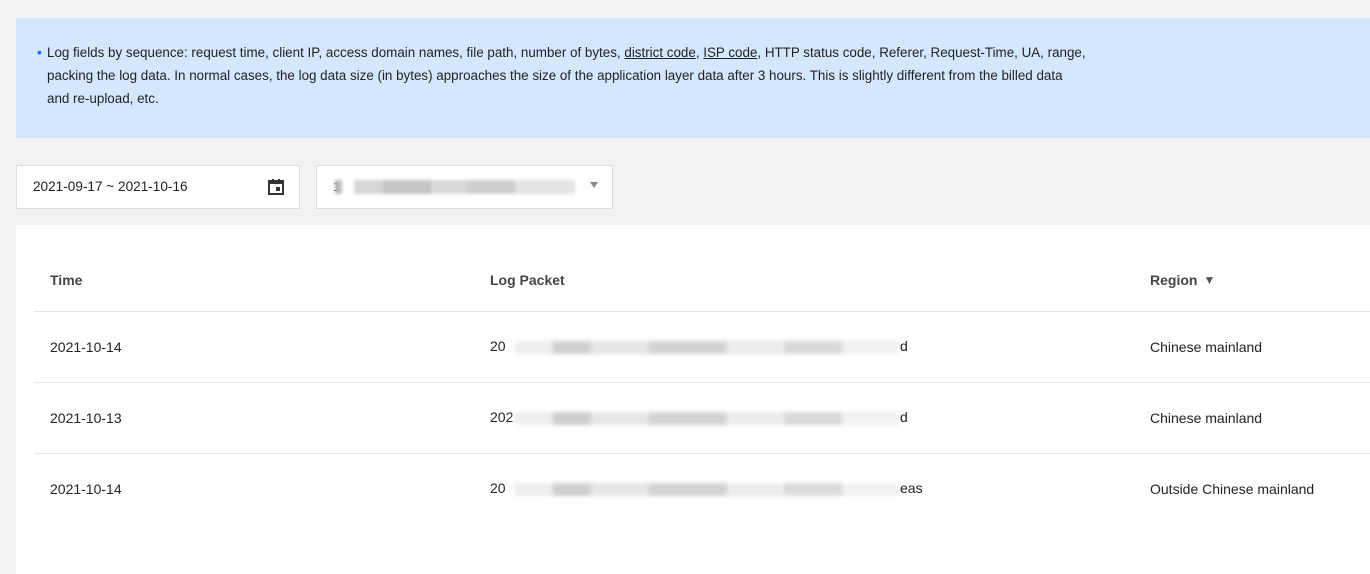 Image resolution: width=1370 pixels, height=574 pixels. Describe the element at coordinates (455, 187) in the screenshot. I see `domain-redacted-mask` at that location.